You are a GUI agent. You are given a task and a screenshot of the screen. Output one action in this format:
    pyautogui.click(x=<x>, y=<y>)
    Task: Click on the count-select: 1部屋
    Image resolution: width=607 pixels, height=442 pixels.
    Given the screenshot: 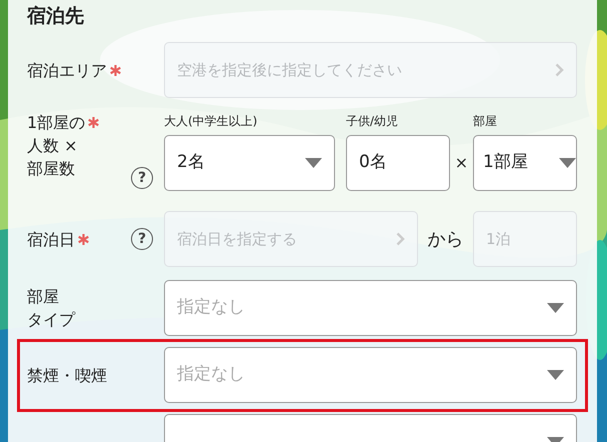 What is the action you would take?
    pyautogui.click(x=525, y=163)
    